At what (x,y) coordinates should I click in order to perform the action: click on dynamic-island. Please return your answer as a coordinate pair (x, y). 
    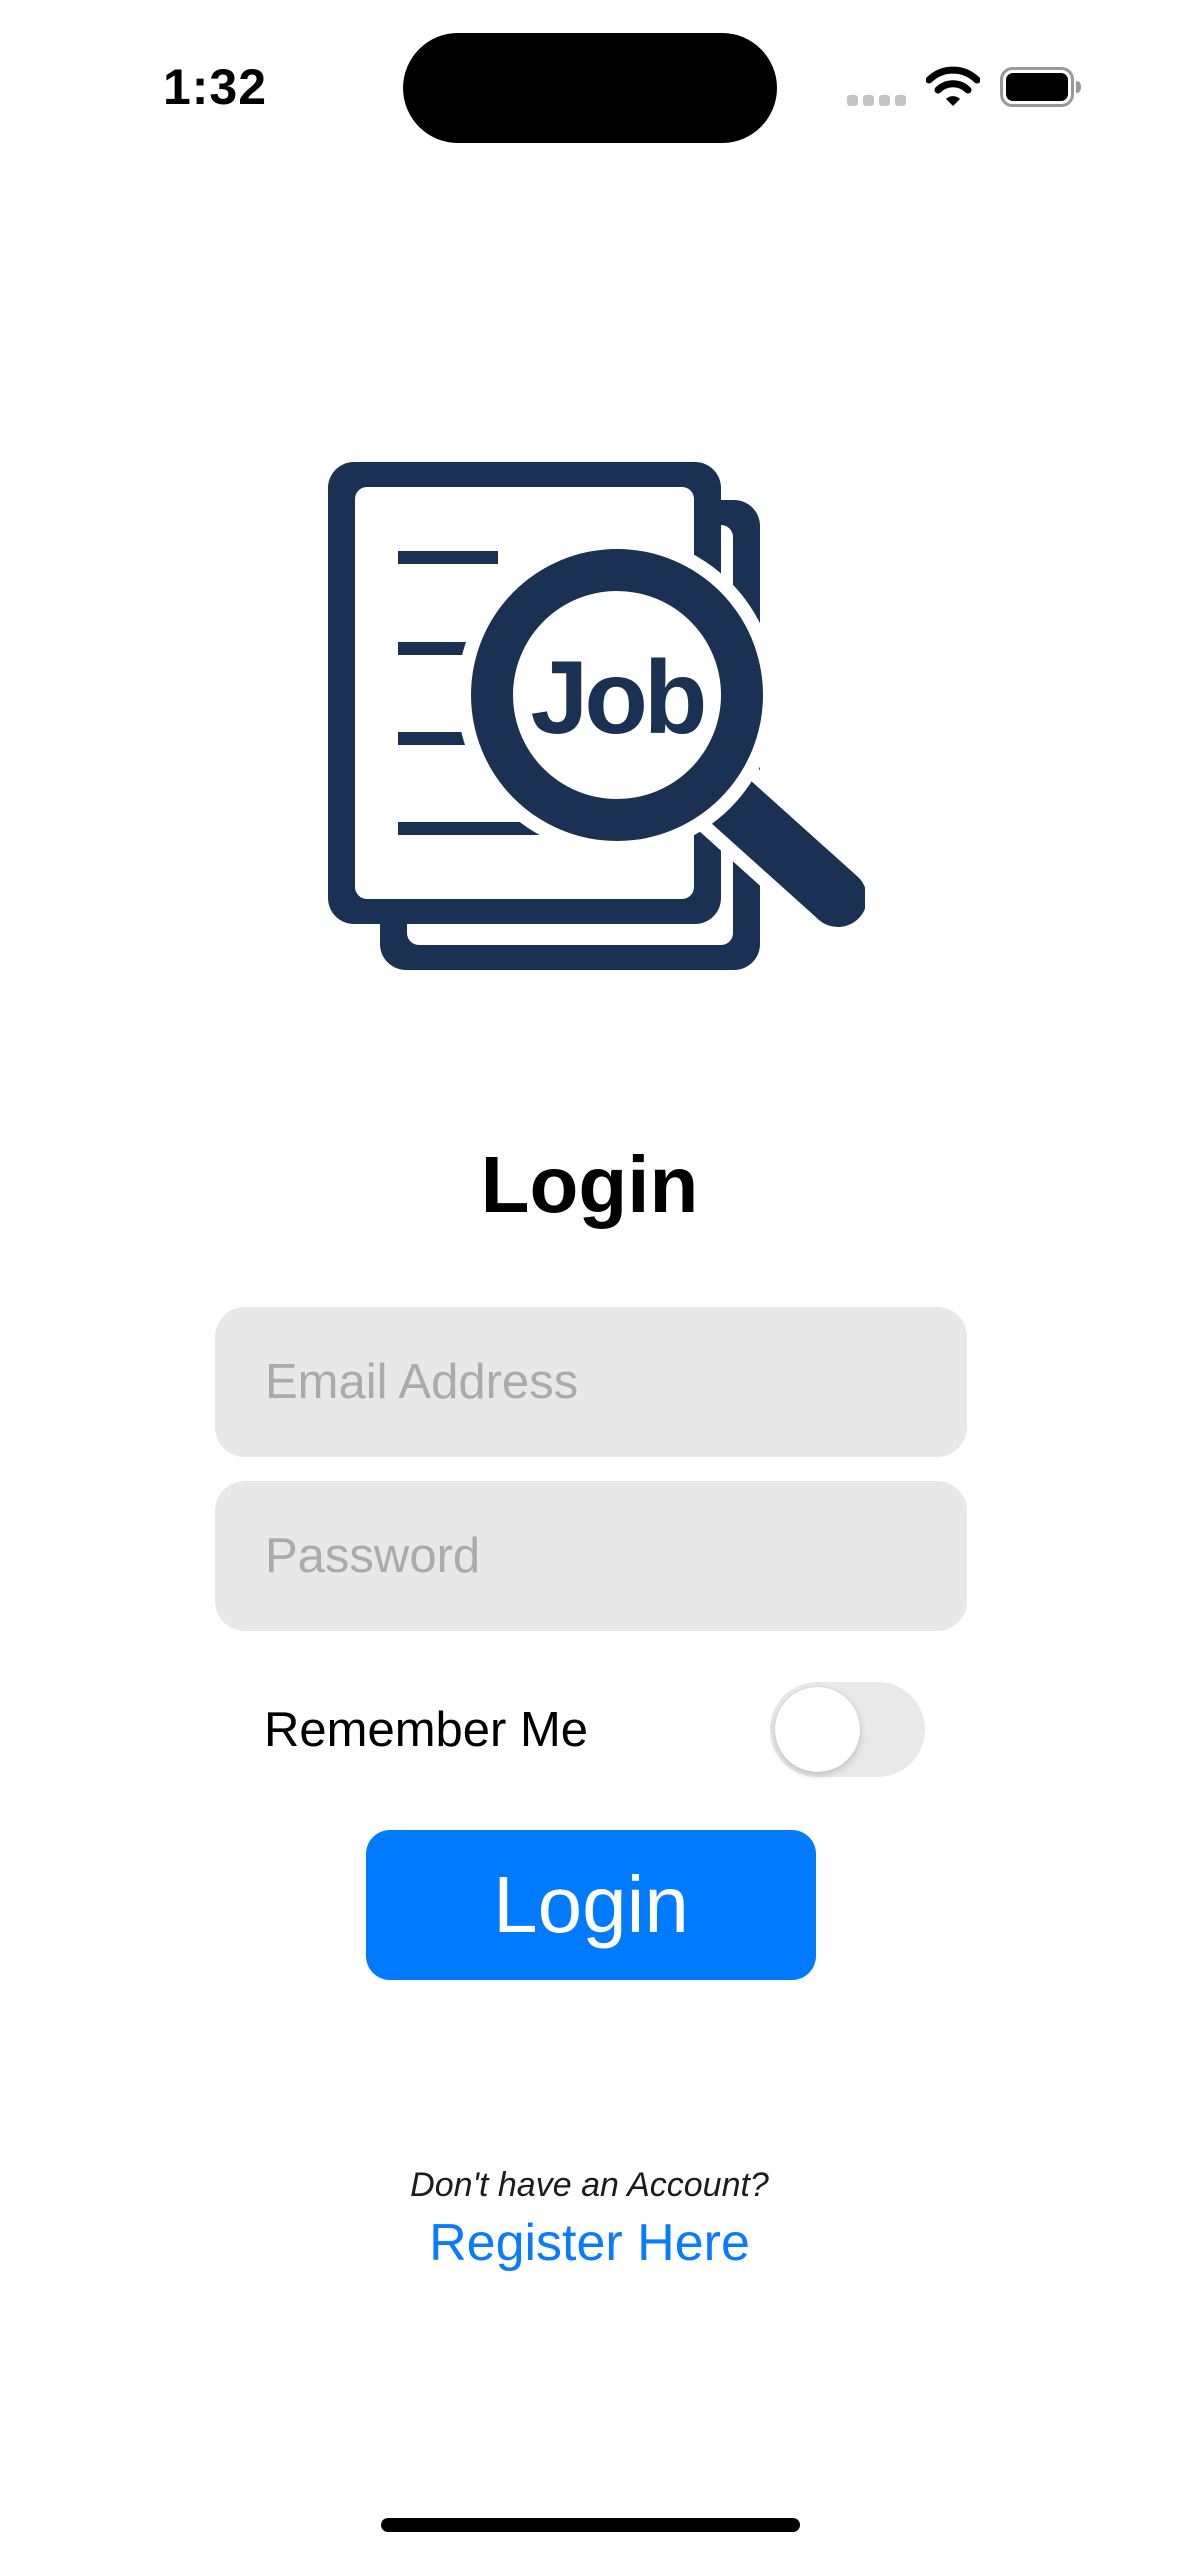
    Looking at the image, I should click on (590, 88).